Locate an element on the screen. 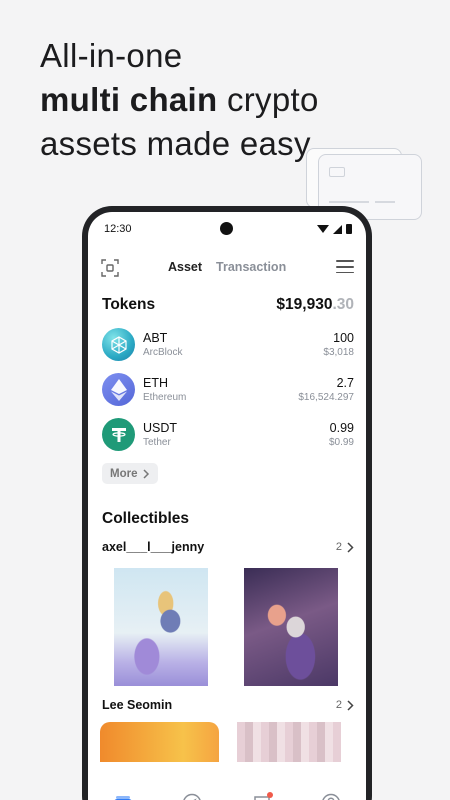 Image resolution: width=450 pixels, height=800 pixels. tether-icon is located at coordinates (118, 434).